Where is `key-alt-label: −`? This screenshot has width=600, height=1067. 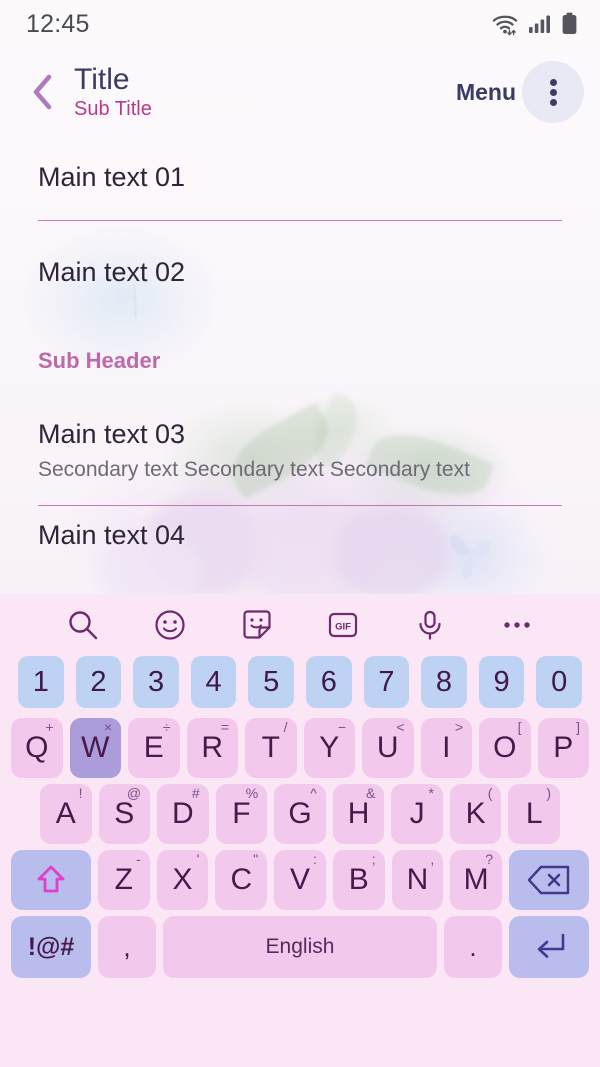 key-alt-label: − is located at coordinates (341, 727).